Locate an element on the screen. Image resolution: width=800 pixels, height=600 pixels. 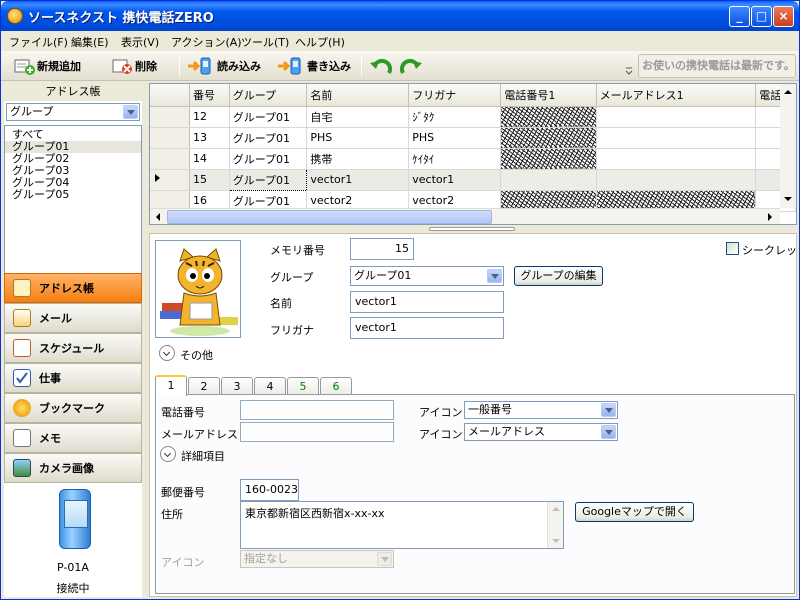
read-button: 読み込み is located at coordinates (224, 66).